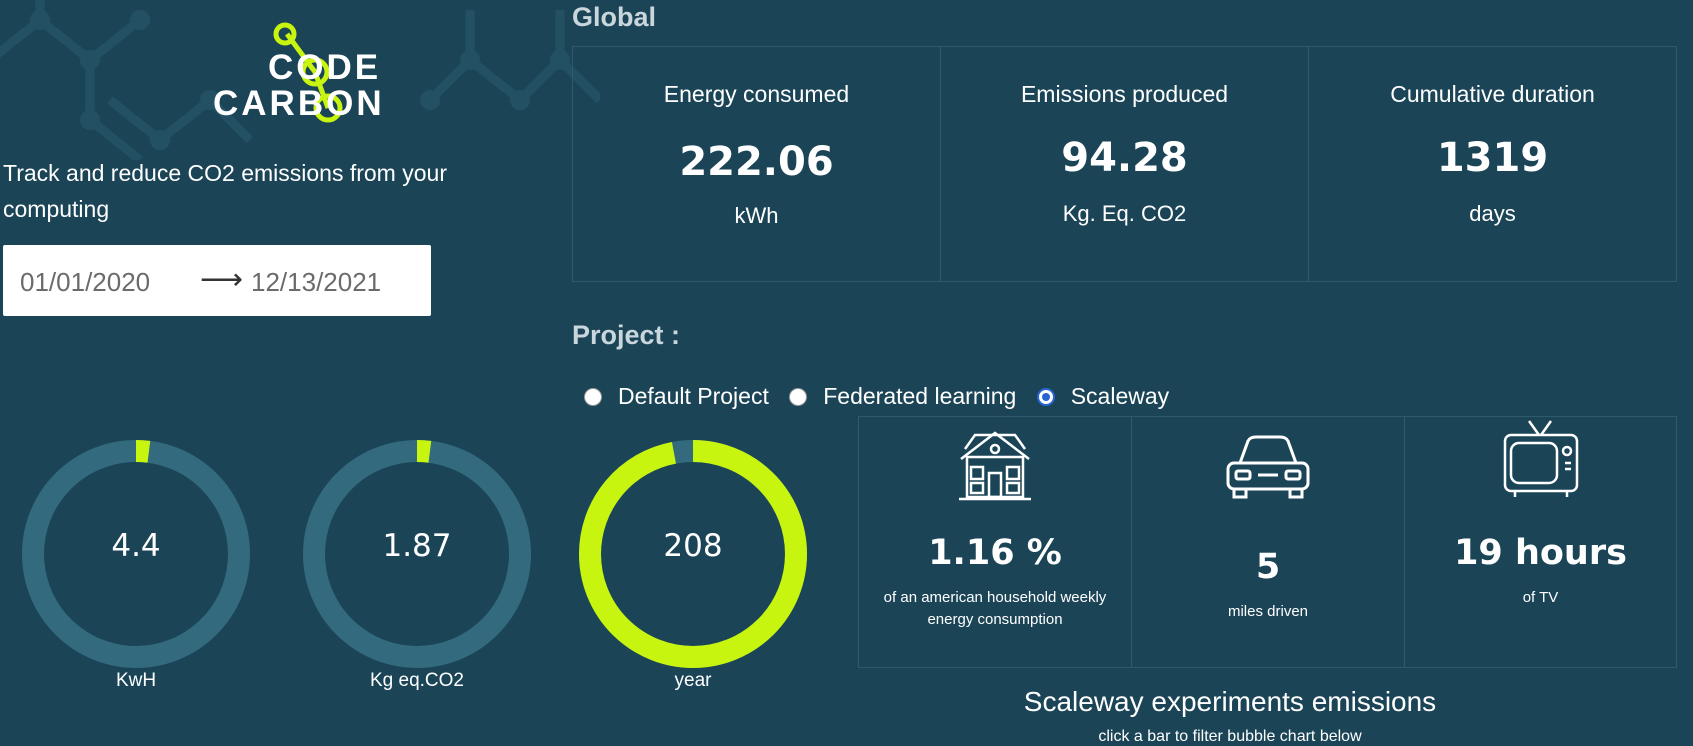  What do you see at coordinates (325, 67) in the screenshot?
I see `logo-text-line1: CODE` at bounding box center [325, 67].